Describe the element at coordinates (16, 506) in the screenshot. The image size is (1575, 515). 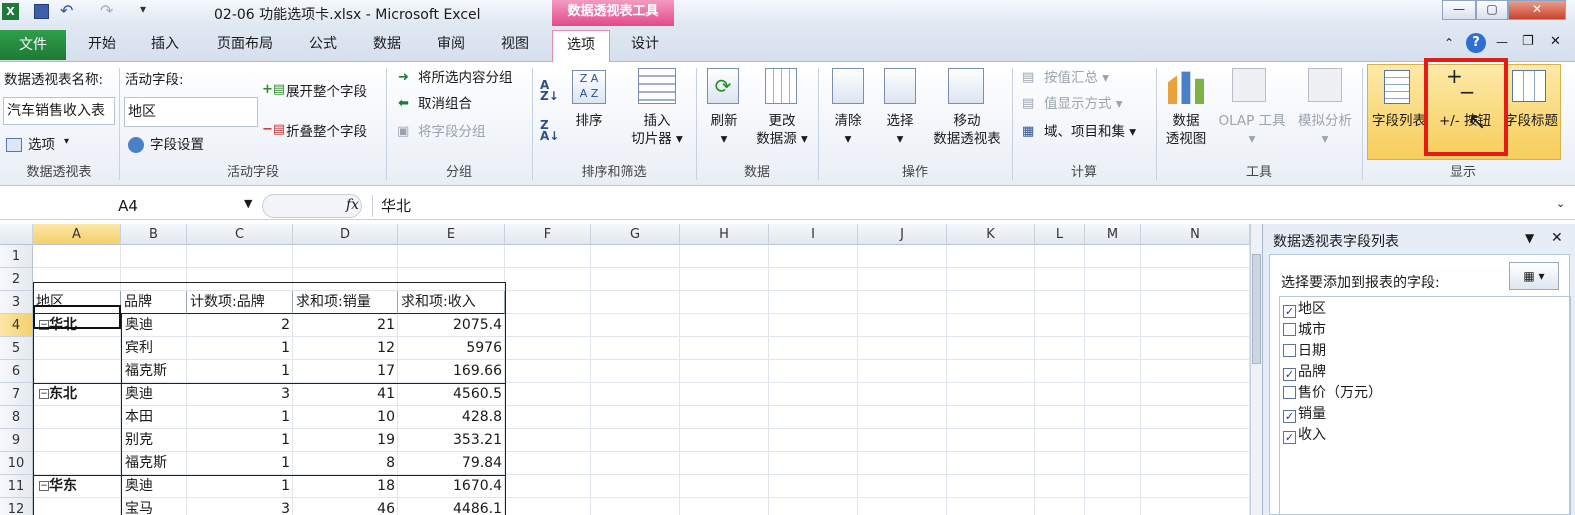
I see `row-header: 12` at that location.